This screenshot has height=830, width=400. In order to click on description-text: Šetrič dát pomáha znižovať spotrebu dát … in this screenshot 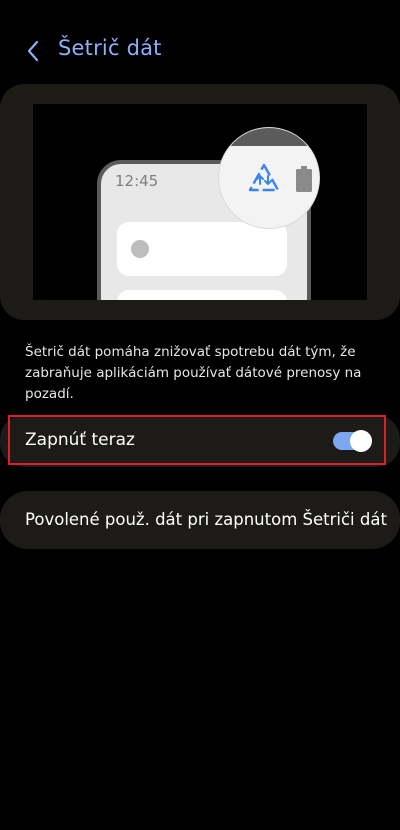, I will do `click(193, 373)`.